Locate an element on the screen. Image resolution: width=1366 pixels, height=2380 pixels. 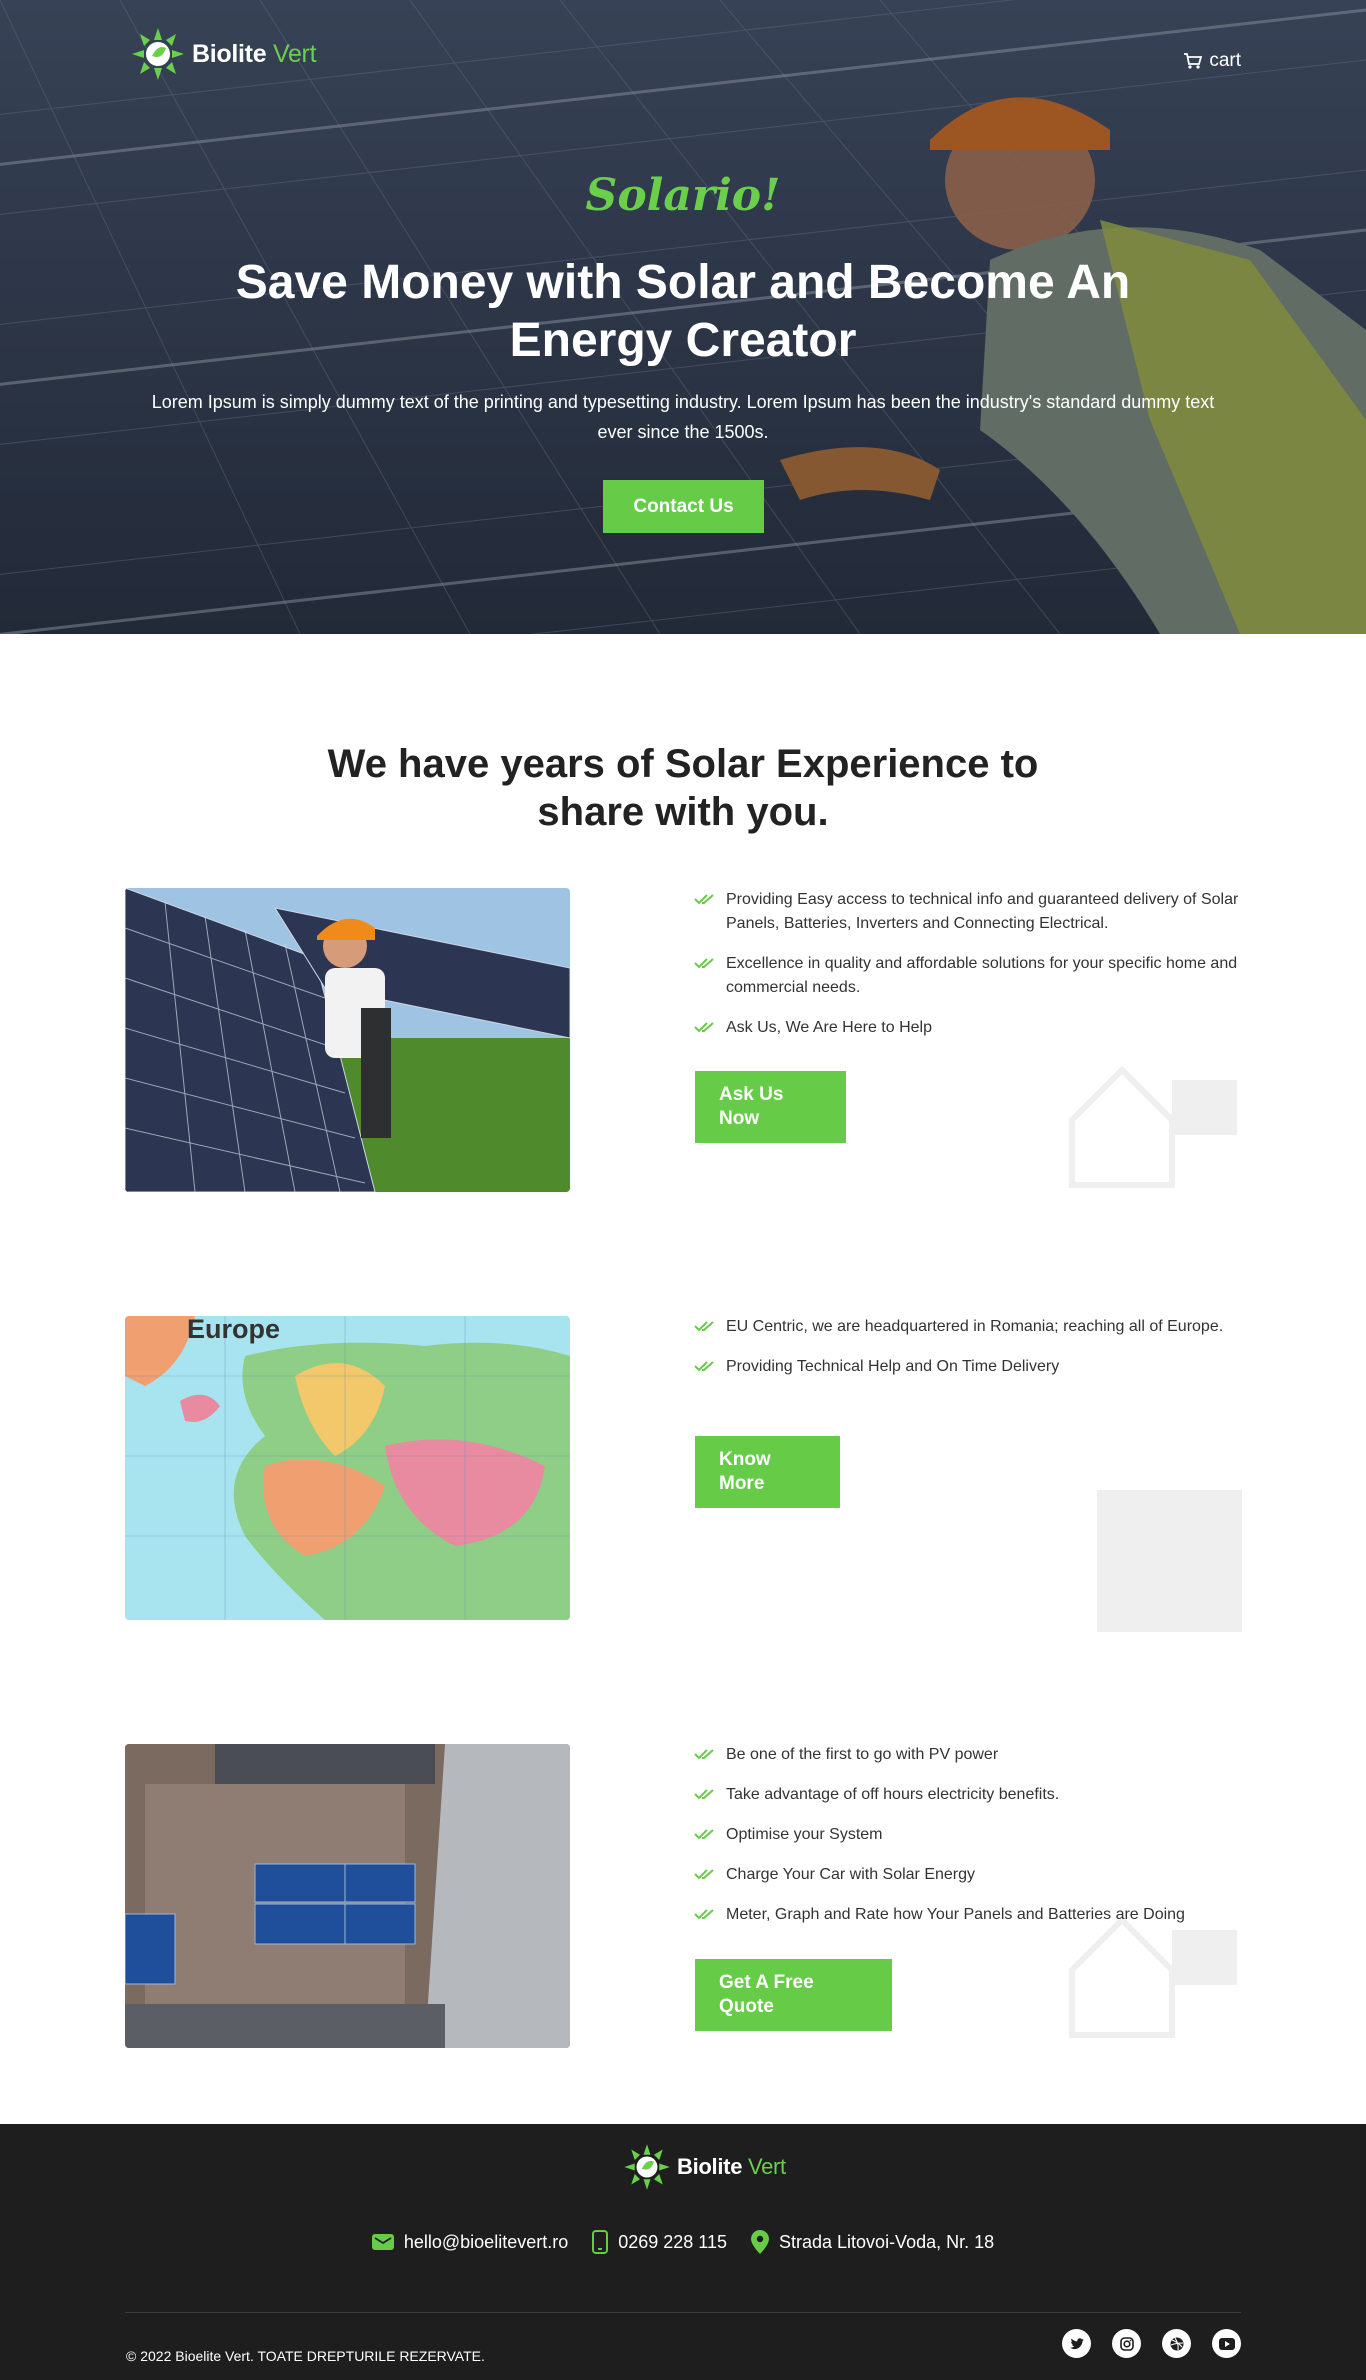
location-pin-icon is located at coordinates (760, 2242).